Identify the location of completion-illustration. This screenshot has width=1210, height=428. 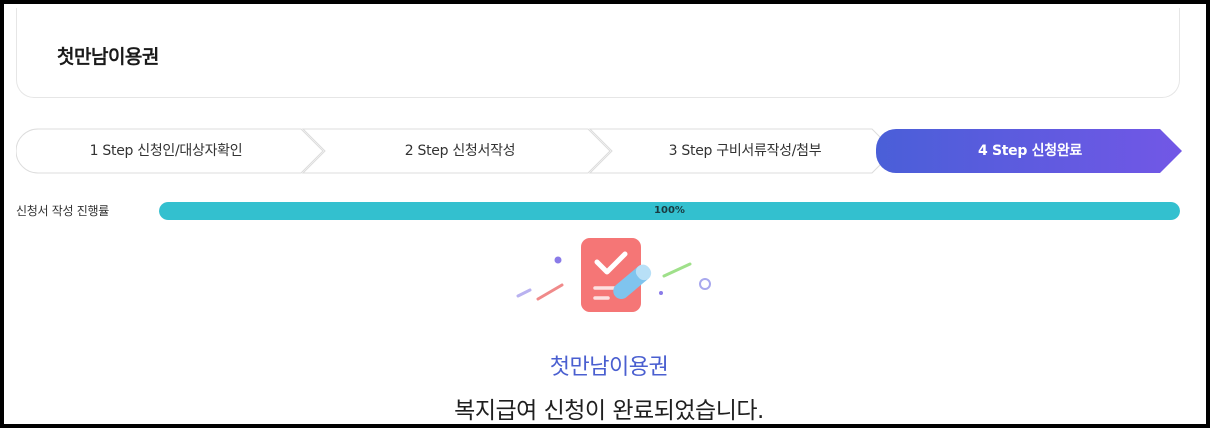
(613, 275).